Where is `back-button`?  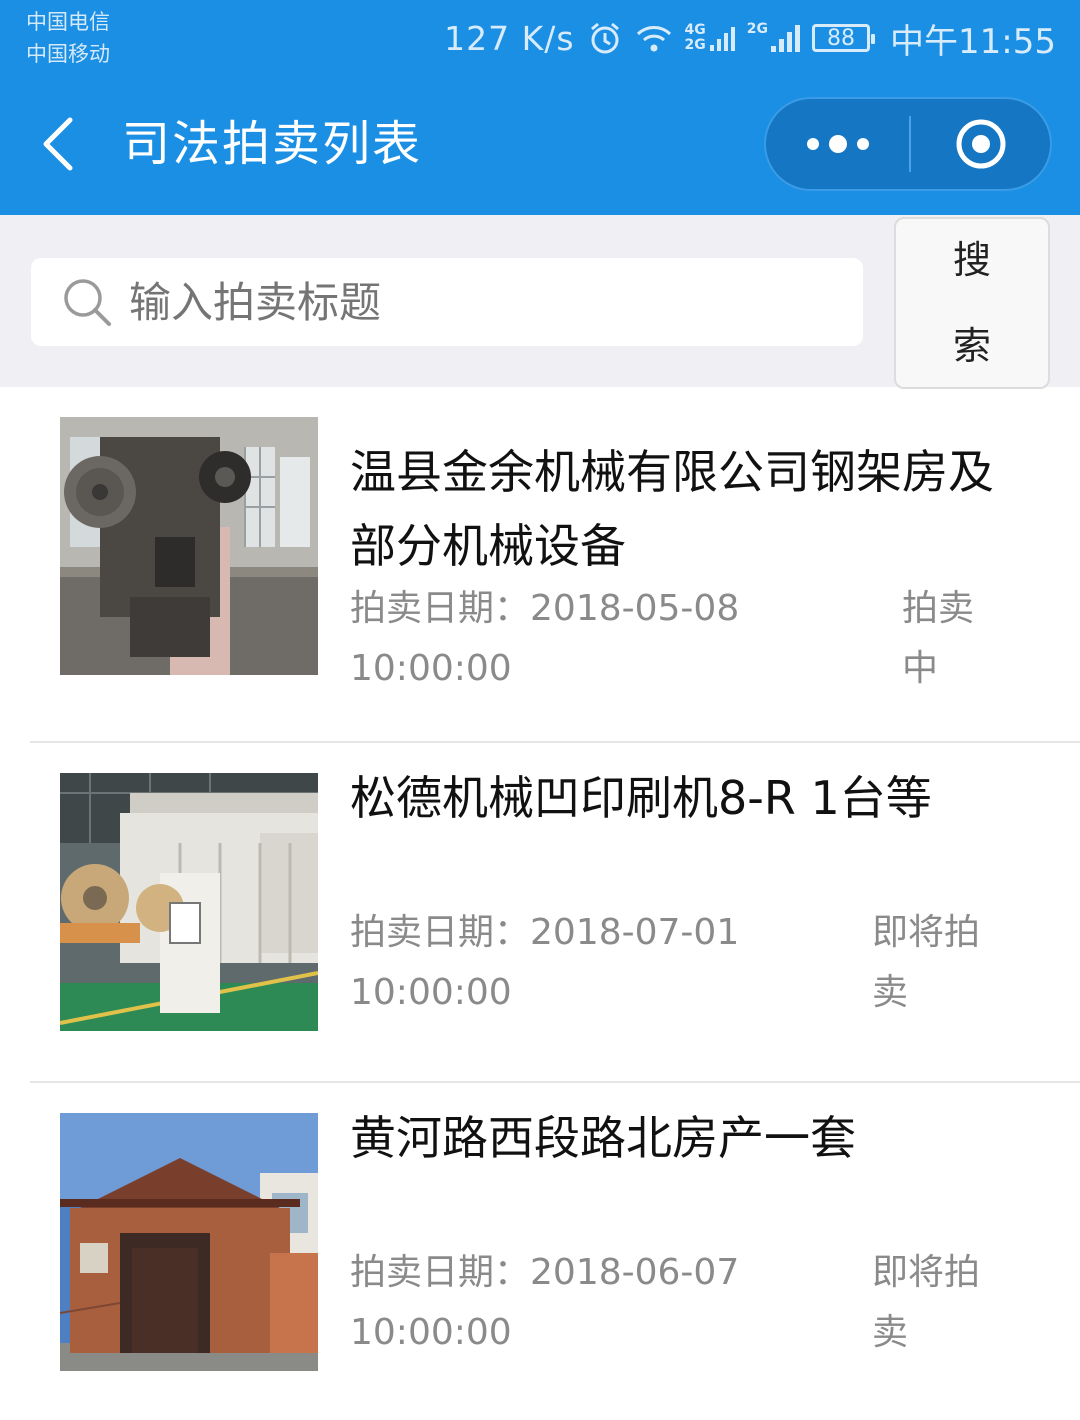
back-button is located at coordinates (60, 144).